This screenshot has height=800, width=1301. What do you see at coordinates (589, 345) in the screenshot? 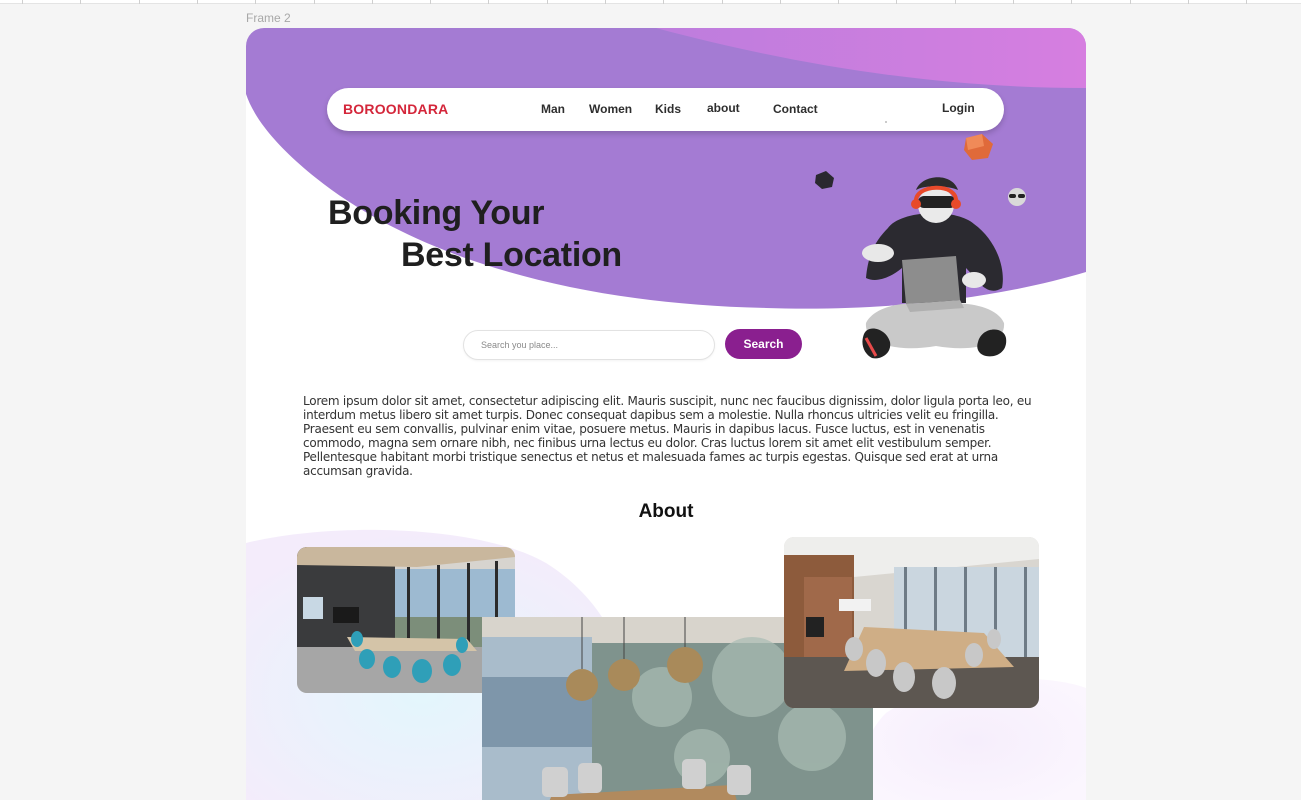
I see `search-input` at bounding box center [589, 345].